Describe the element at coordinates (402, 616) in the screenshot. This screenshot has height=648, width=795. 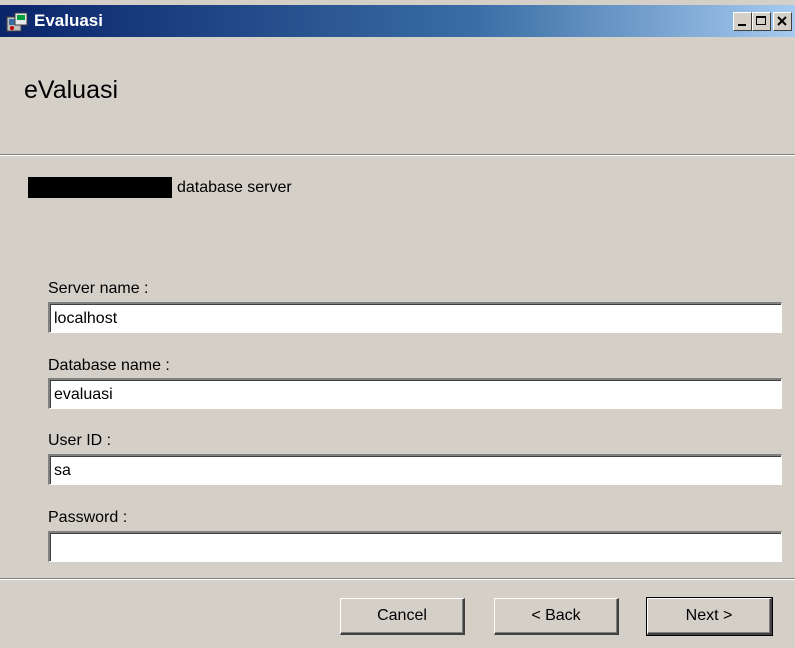
I see `cancel-button: Cancel` at that location.